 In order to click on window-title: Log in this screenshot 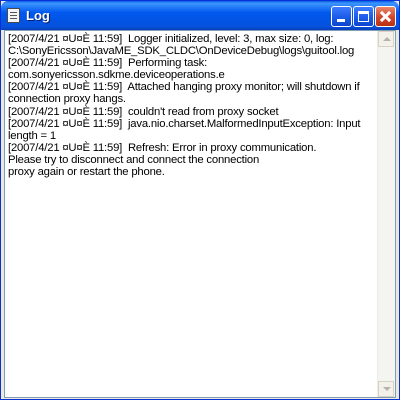, I will do `click(38, 15)`.